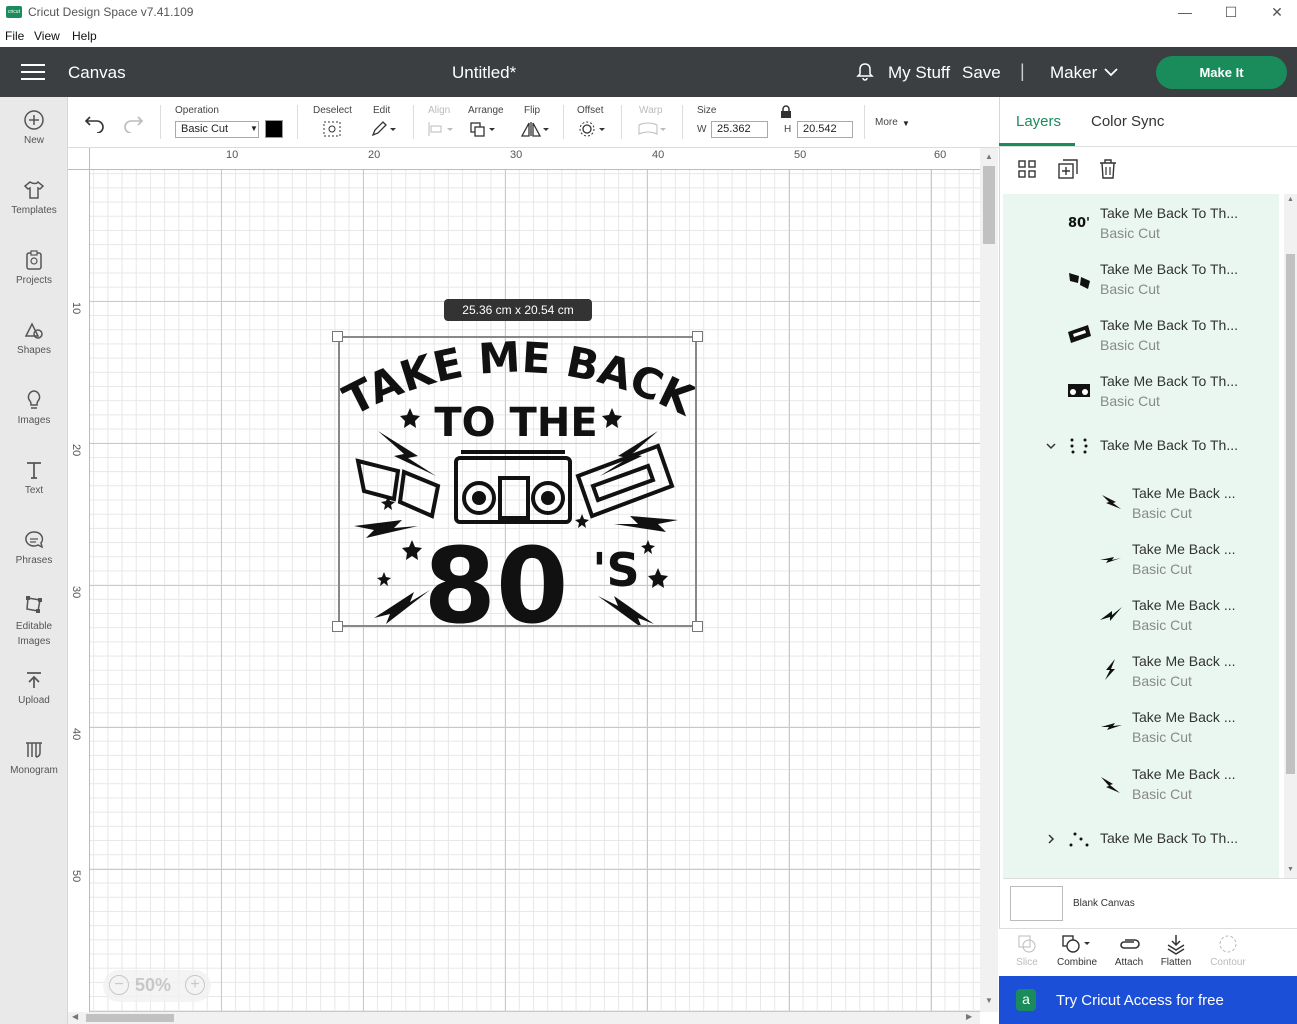  What do you see at coordinates (1073, 73) in the screenshot?
I see `machine-selector: Maker` at bounding box center [1073, 73].